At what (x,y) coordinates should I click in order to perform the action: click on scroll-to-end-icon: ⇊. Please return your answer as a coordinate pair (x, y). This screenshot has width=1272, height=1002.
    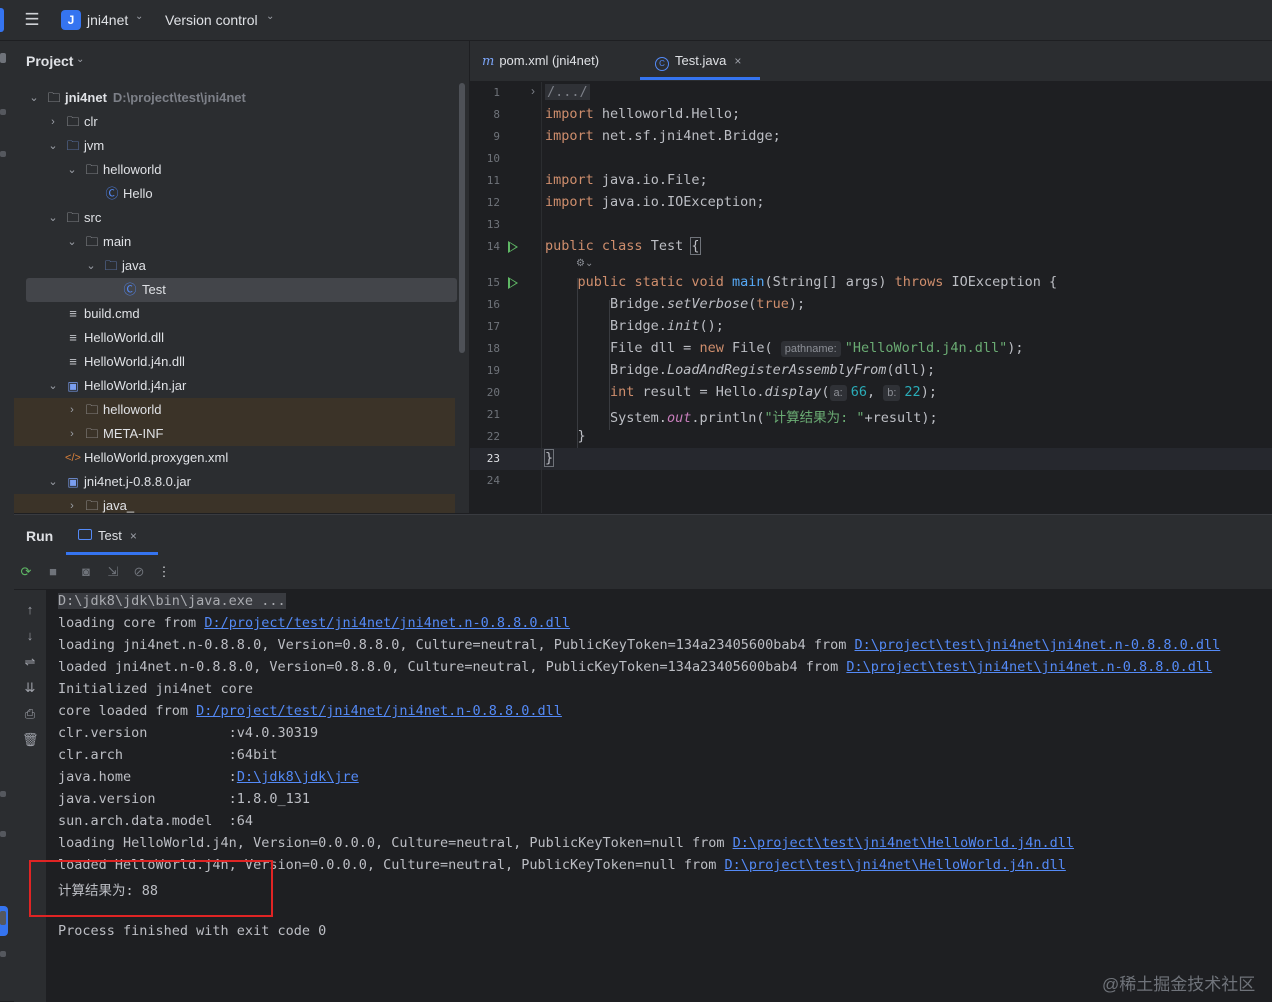
    Looking at the image, I should click on (30, 688).